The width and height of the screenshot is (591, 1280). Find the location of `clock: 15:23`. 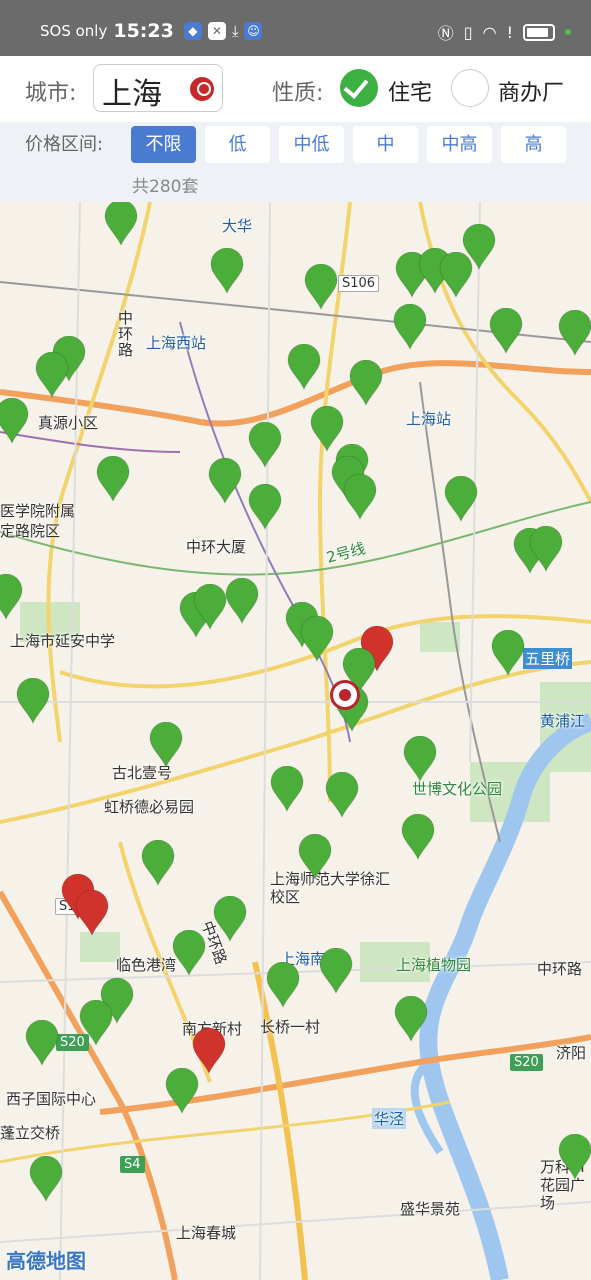

clock: 15:23 is located at coordinates (143, 31).